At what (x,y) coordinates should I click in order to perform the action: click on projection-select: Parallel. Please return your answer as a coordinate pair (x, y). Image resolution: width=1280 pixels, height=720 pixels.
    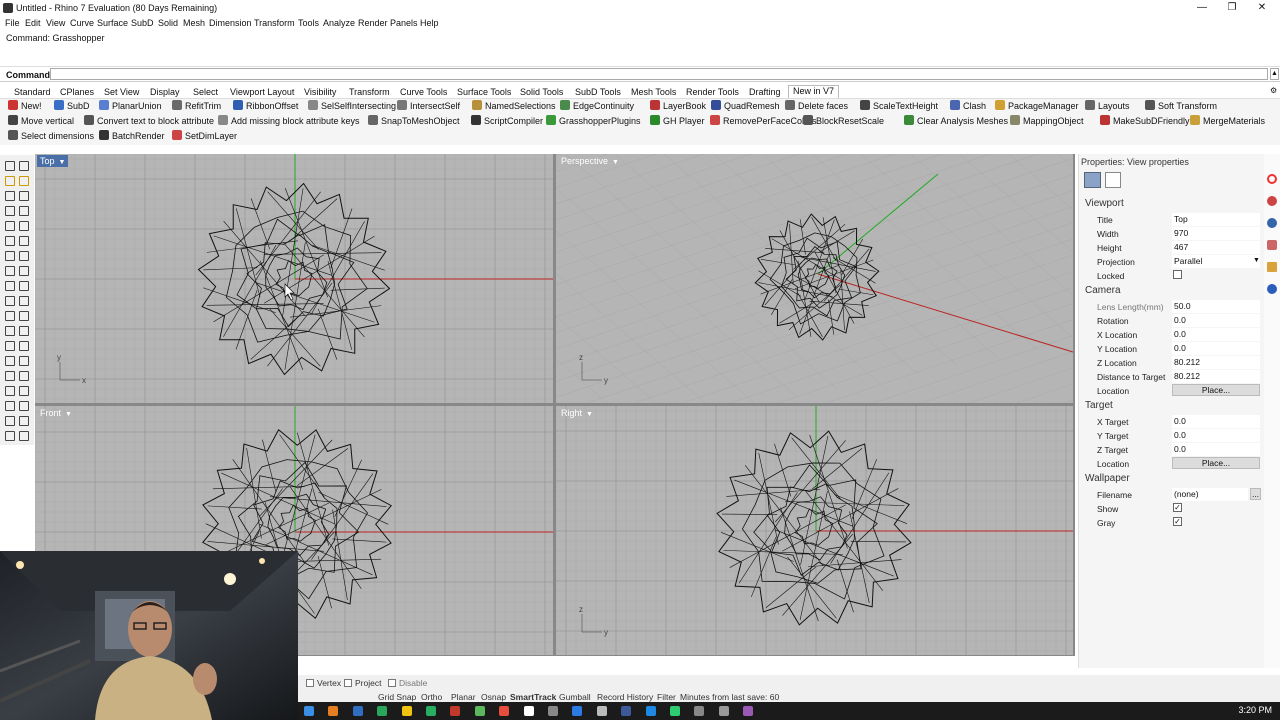
    Looking at the image, I should click on (1216, 261).